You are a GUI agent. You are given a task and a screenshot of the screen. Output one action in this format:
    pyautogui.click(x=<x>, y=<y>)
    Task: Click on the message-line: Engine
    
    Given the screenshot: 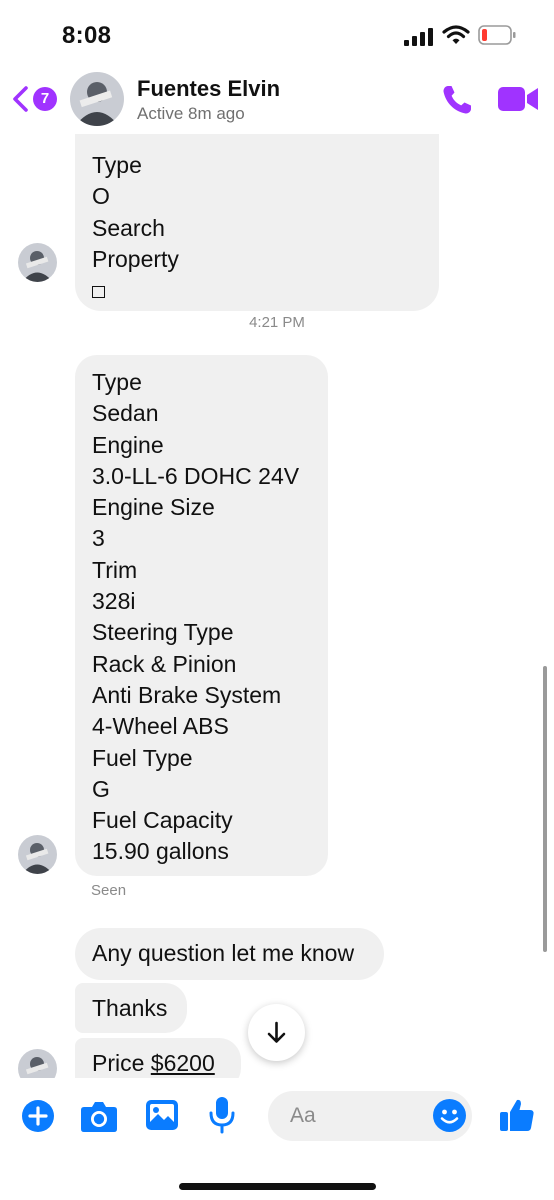 What is the action you would take?
    pyautogui.click(x=128, y=444)
    